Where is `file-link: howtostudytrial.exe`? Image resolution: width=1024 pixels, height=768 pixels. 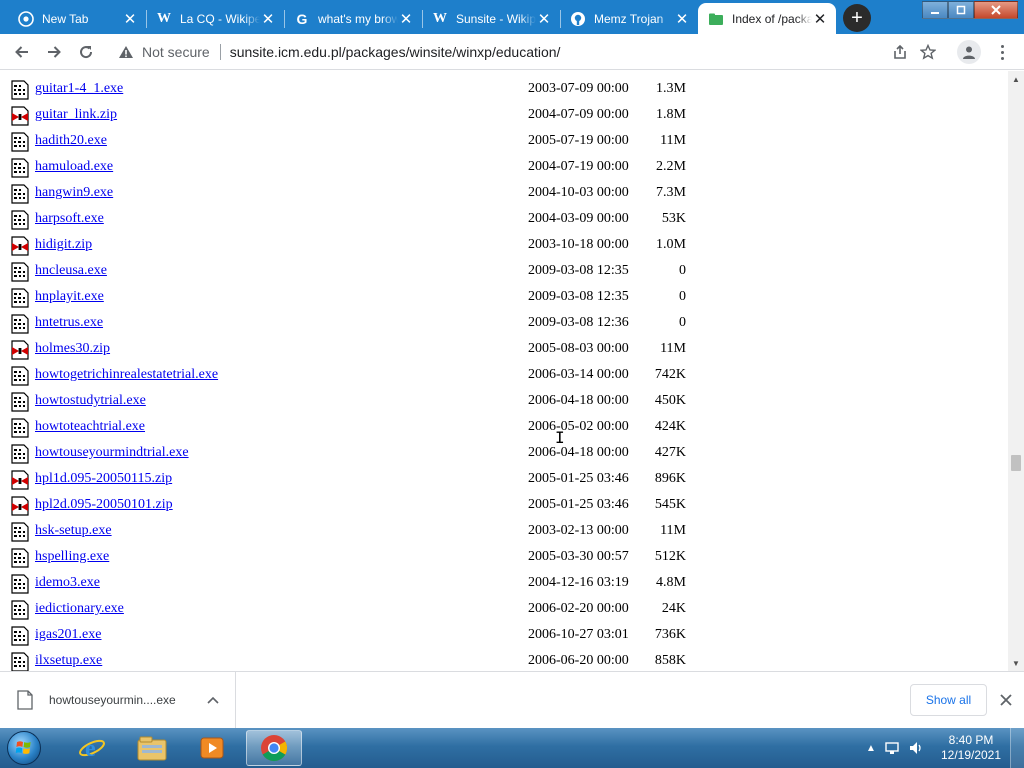
file-link: howtostudytrial.exe is located at coordinates (90, 401).